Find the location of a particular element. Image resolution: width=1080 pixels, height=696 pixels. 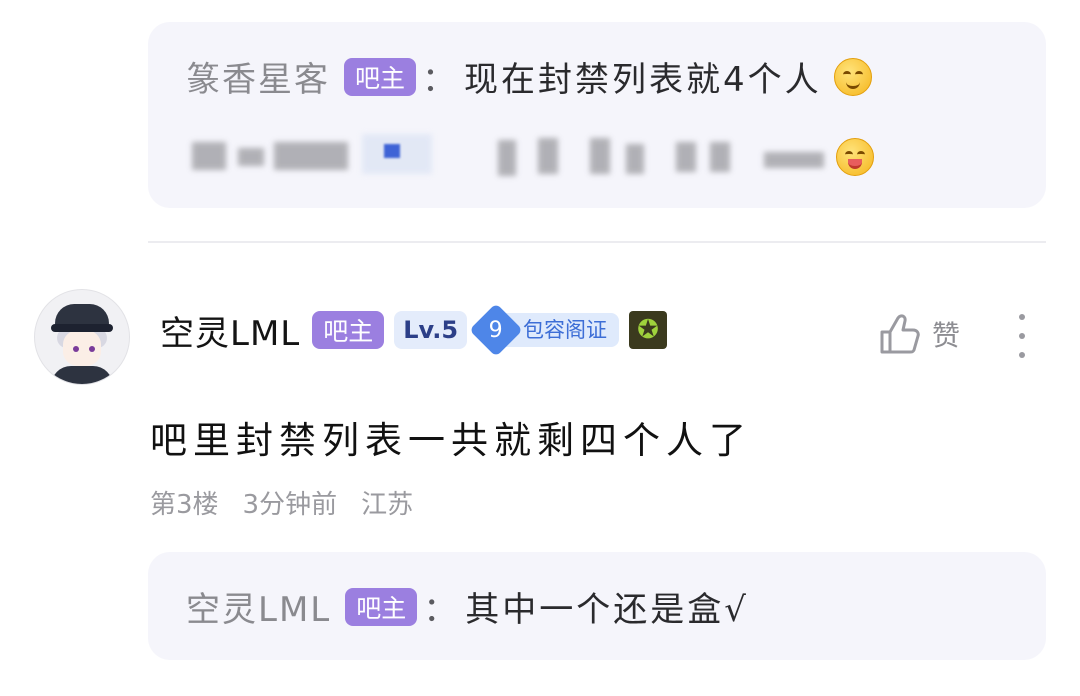

post-meta: 第3楼 3分钟前 江苏 is located at coordinates (281, 502).